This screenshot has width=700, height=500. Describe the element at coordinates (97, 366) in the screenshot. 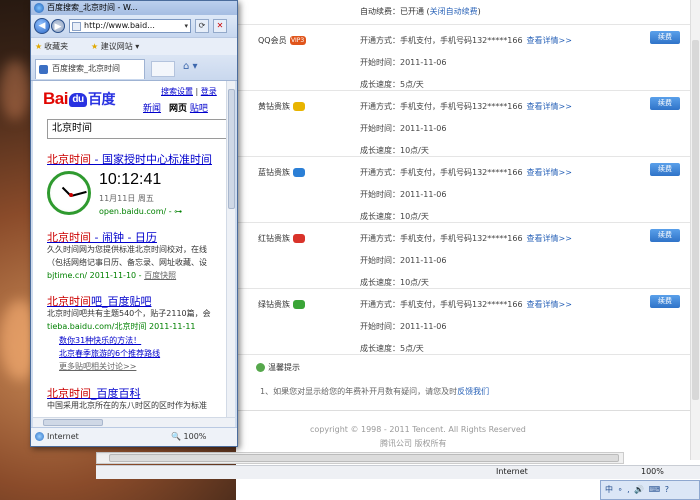

I see `more-tieba-link: 更多贴吧相关讨论>>` at that location.